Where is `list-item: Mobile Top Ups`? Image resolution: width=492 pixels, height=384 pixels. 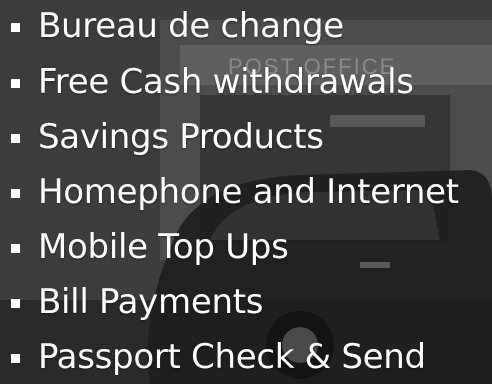 list-item: Mobile Top Ups is located at coordinates (246, 247).